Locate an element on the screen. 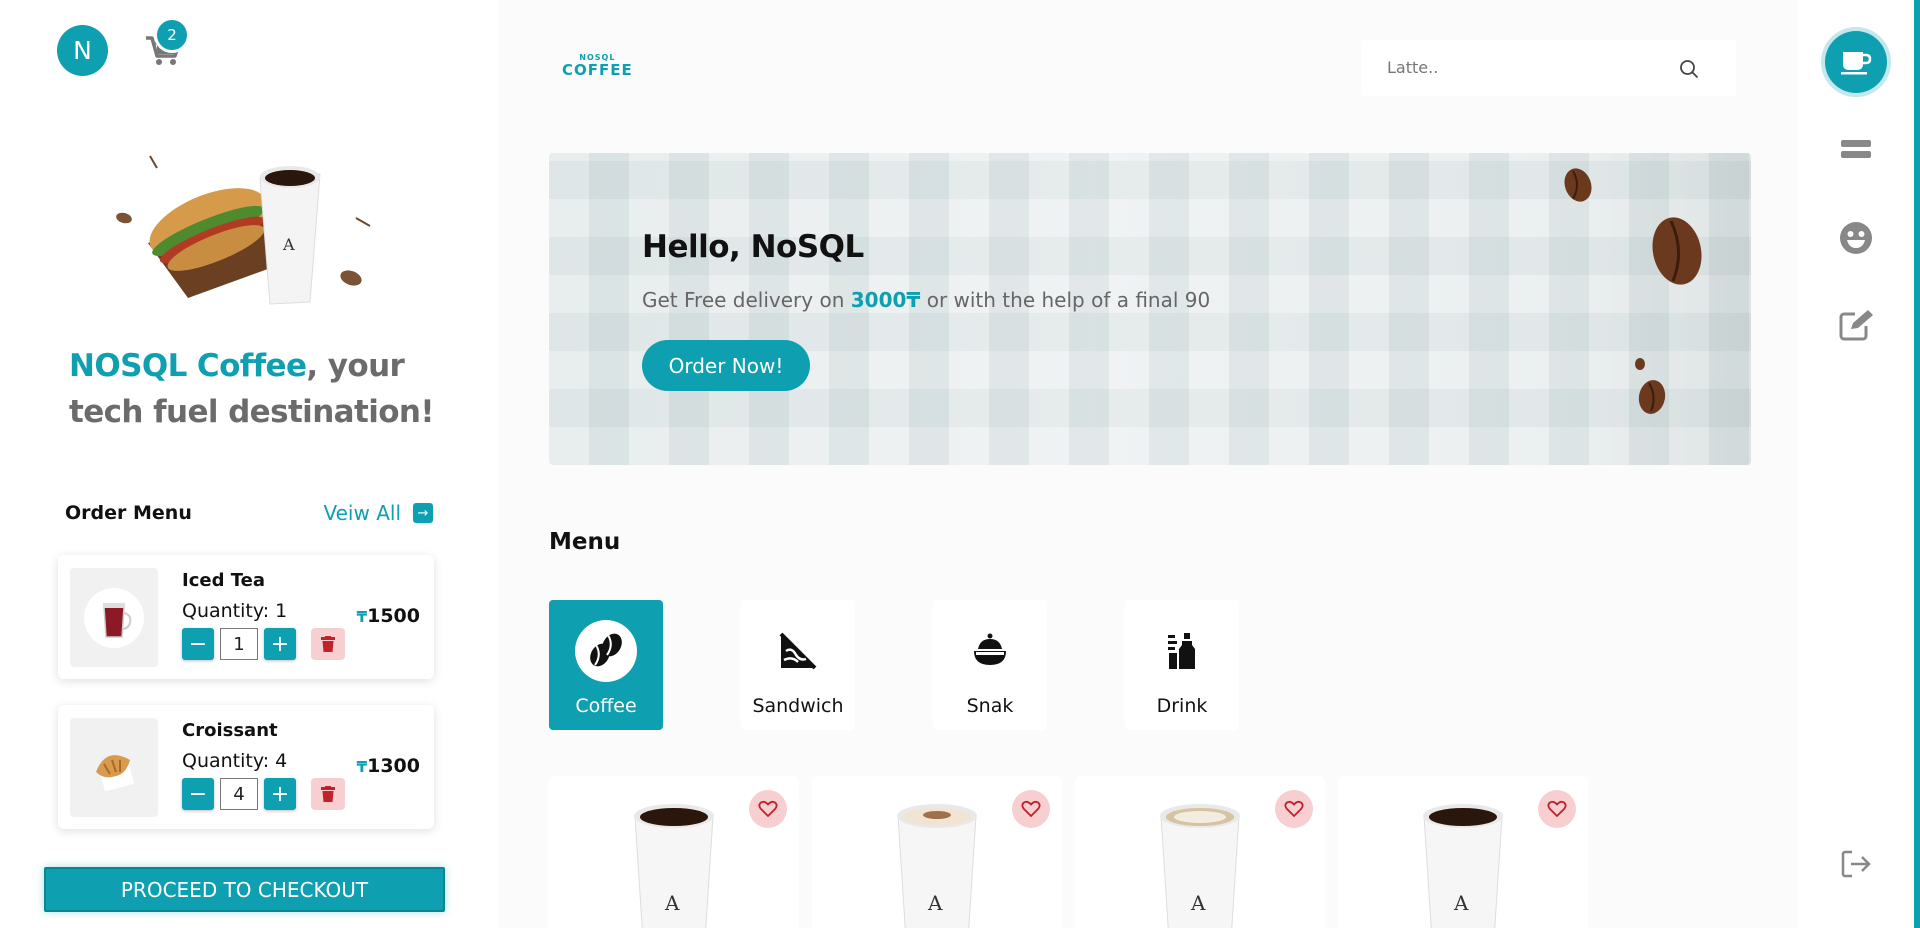 The image size is (1920, 928). coffee-beans-icon is located at coordinates (606, 651).